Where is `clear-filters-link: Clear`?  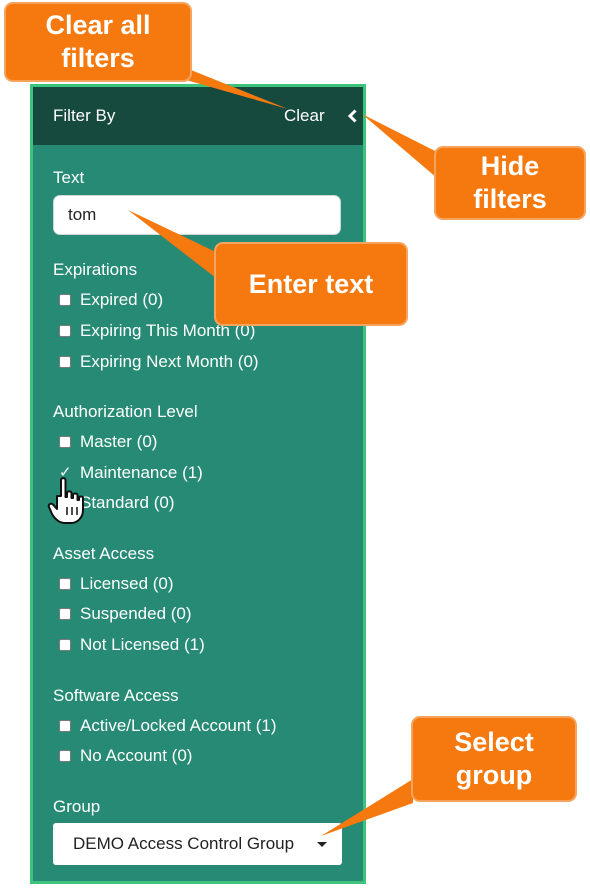 clear-filters-link: Clear is located at coordinates (304, 116).